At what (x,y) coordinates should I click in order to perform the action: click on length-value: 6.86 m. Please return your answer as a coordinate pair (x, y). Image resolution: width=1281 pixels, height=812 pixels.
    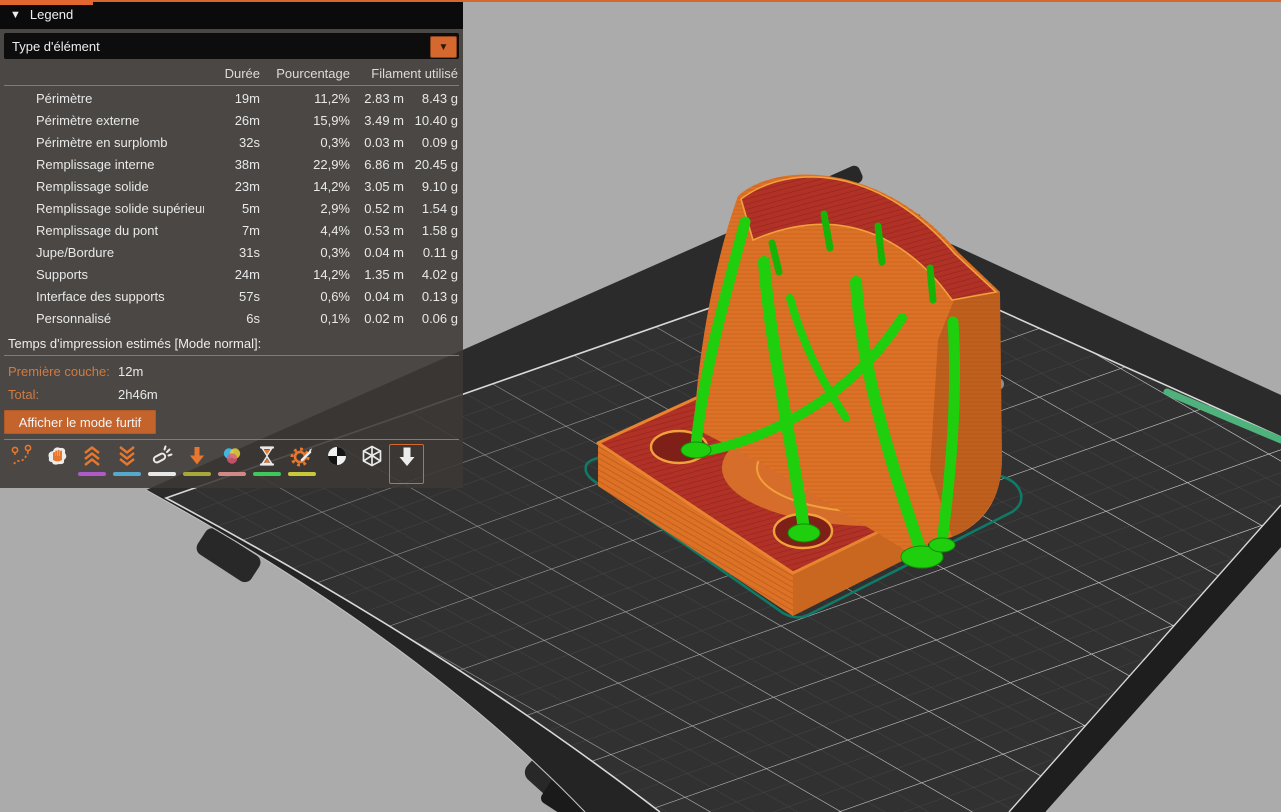
    Looking at the image, I should click on (384, 164).